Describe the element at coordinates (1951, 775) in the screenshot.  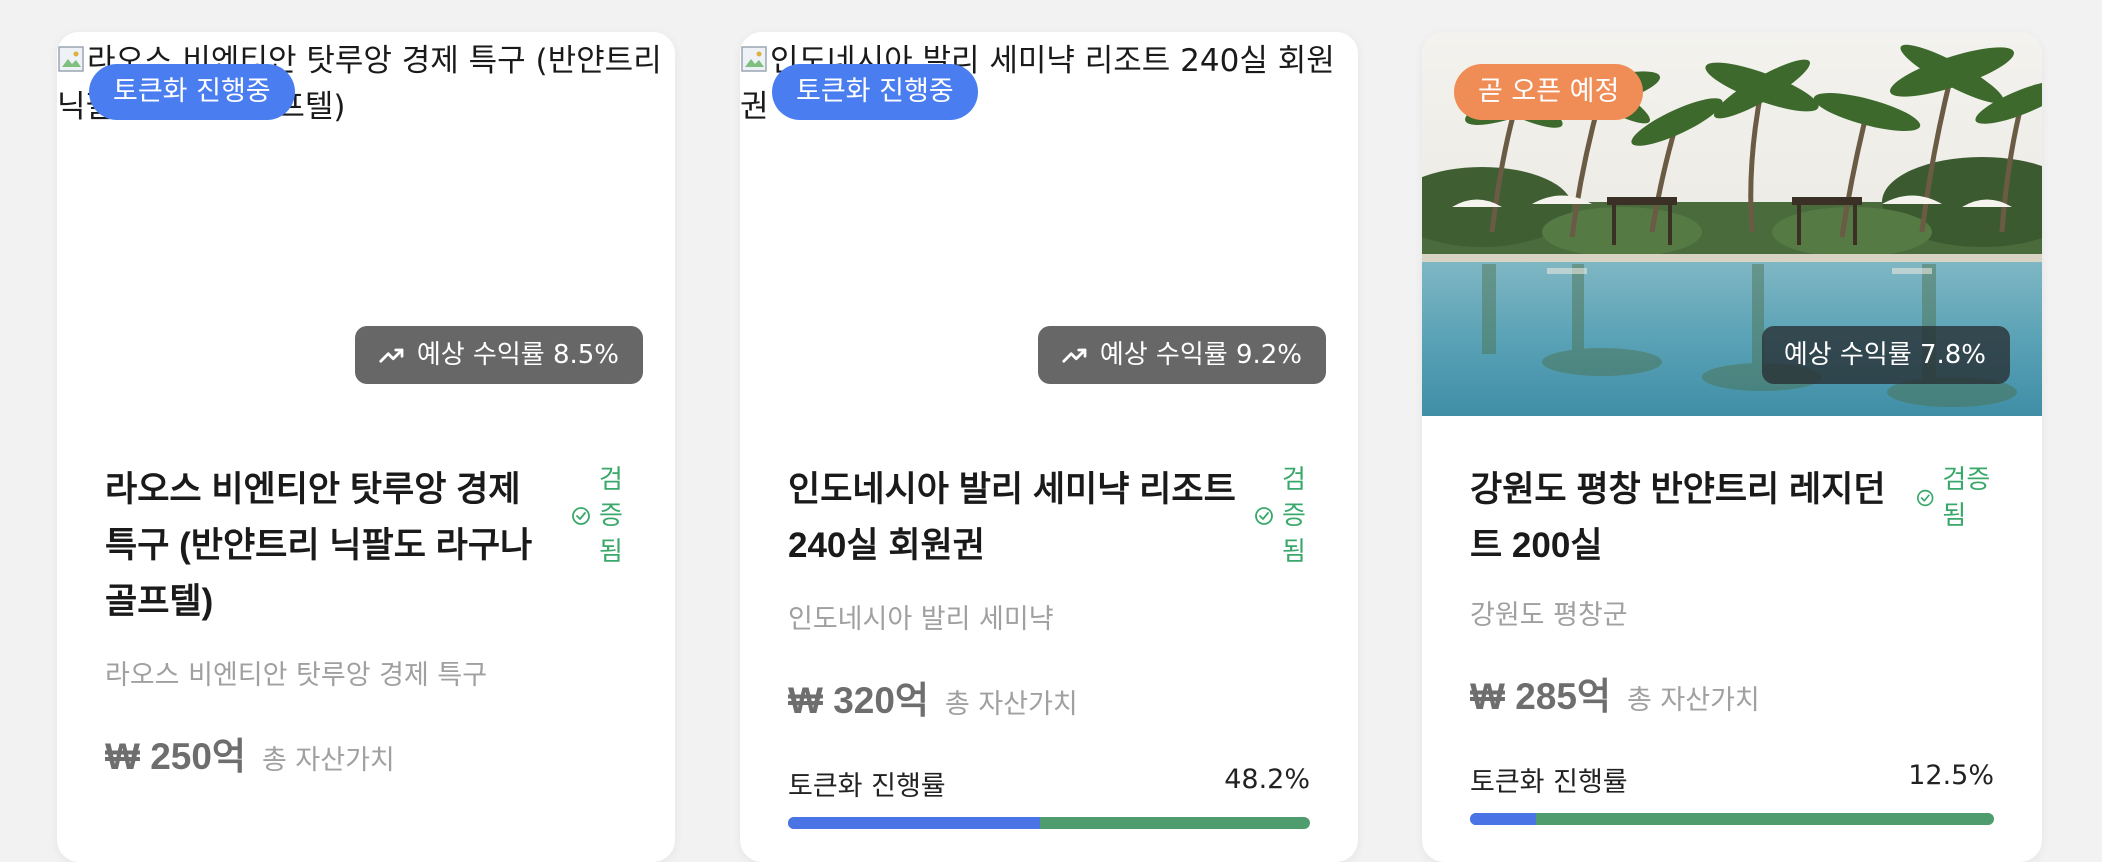
I see `tokenization-progress-value: 12.5%` at that location.